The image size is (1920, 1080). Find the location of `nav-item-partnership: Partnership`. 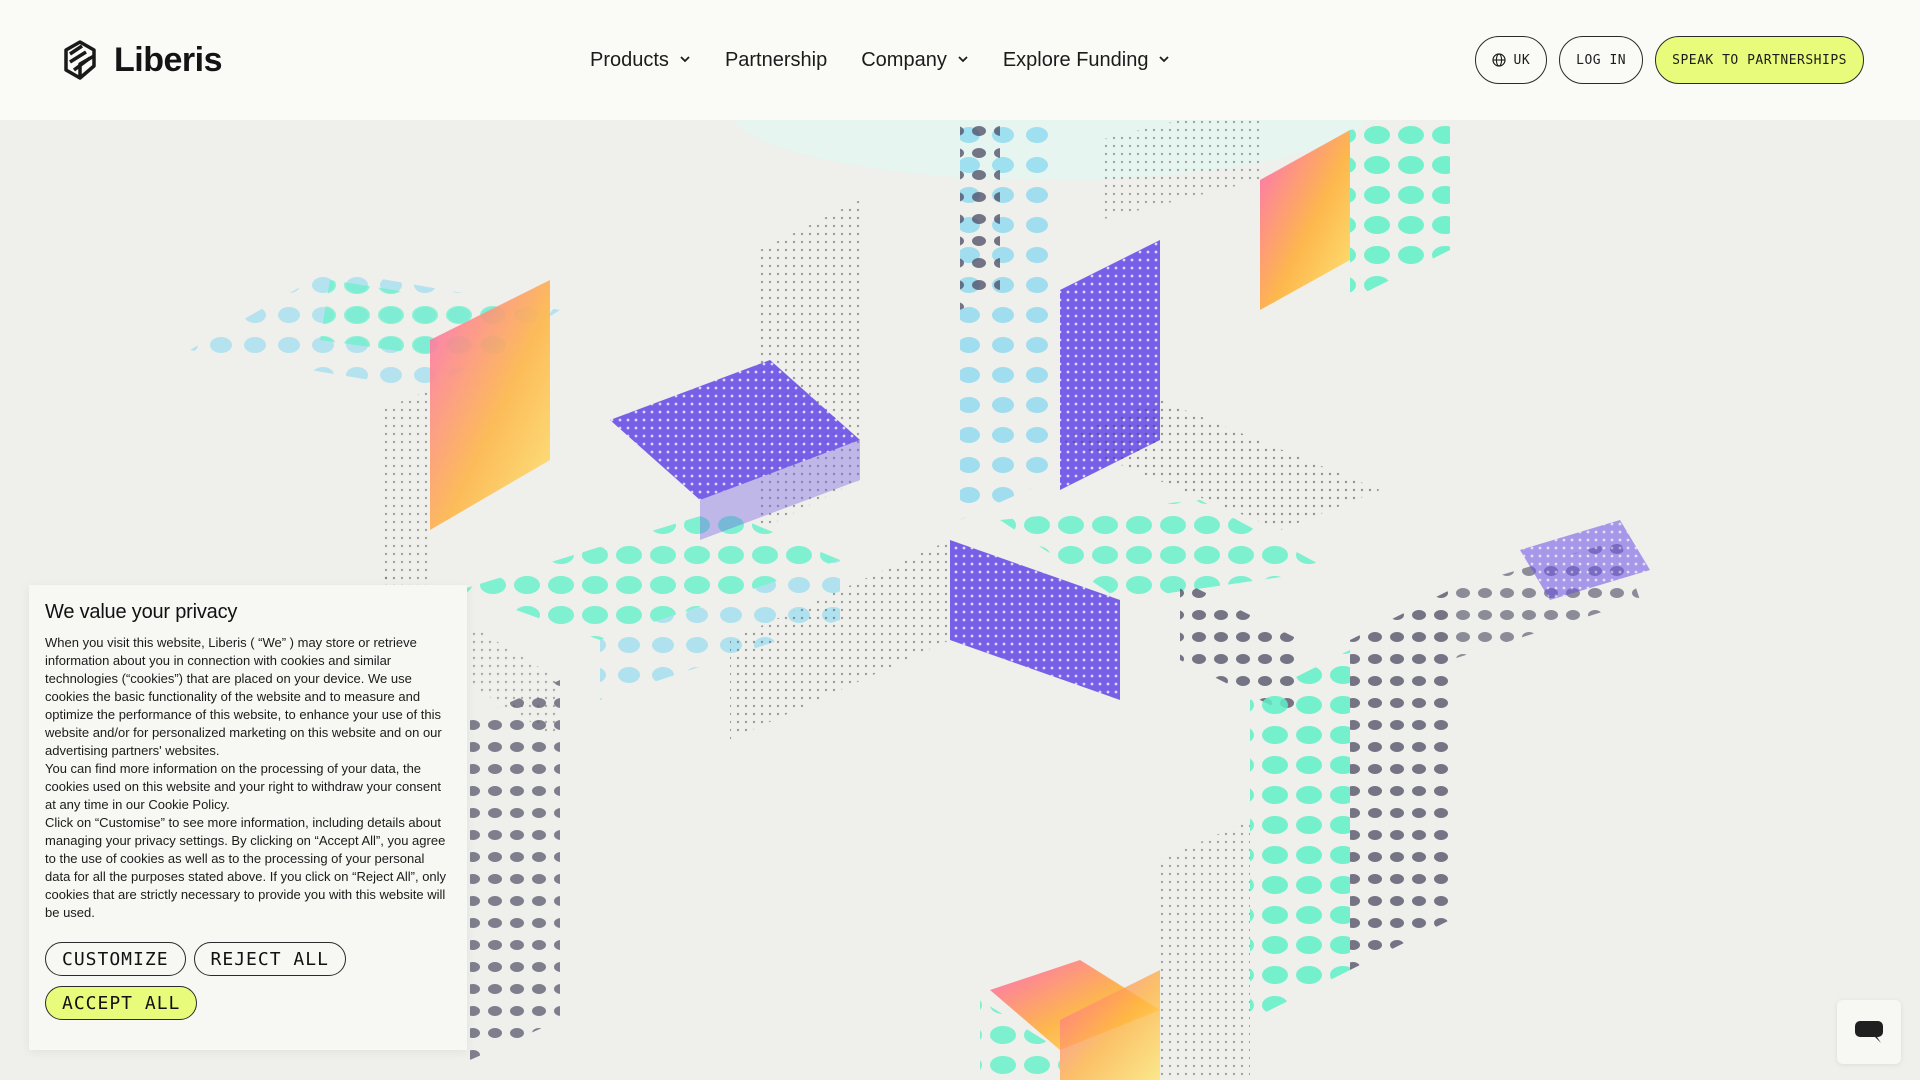

nav-item-partnership: Partnership is located at coordinates (776, 60).